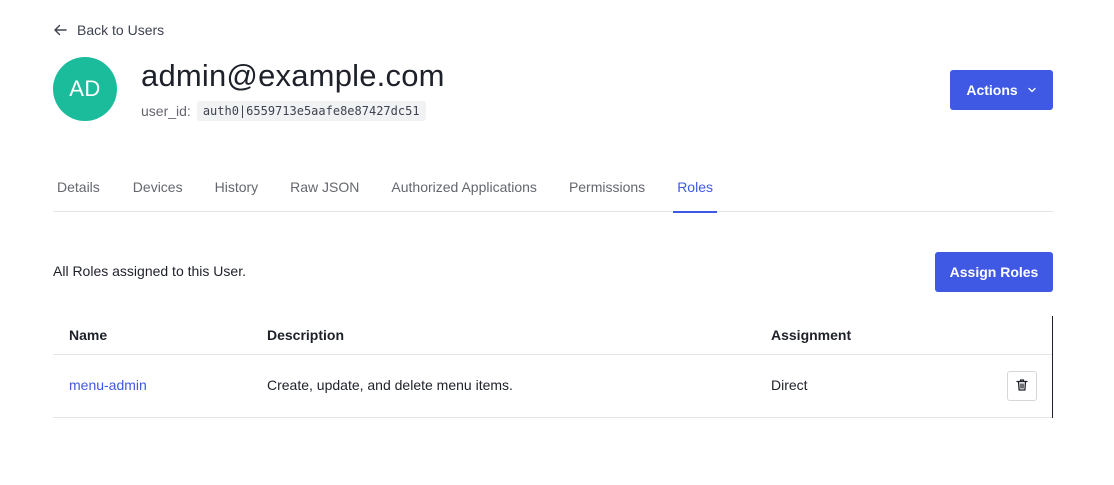  I want to click on trash-icon, so click(1022, 386).